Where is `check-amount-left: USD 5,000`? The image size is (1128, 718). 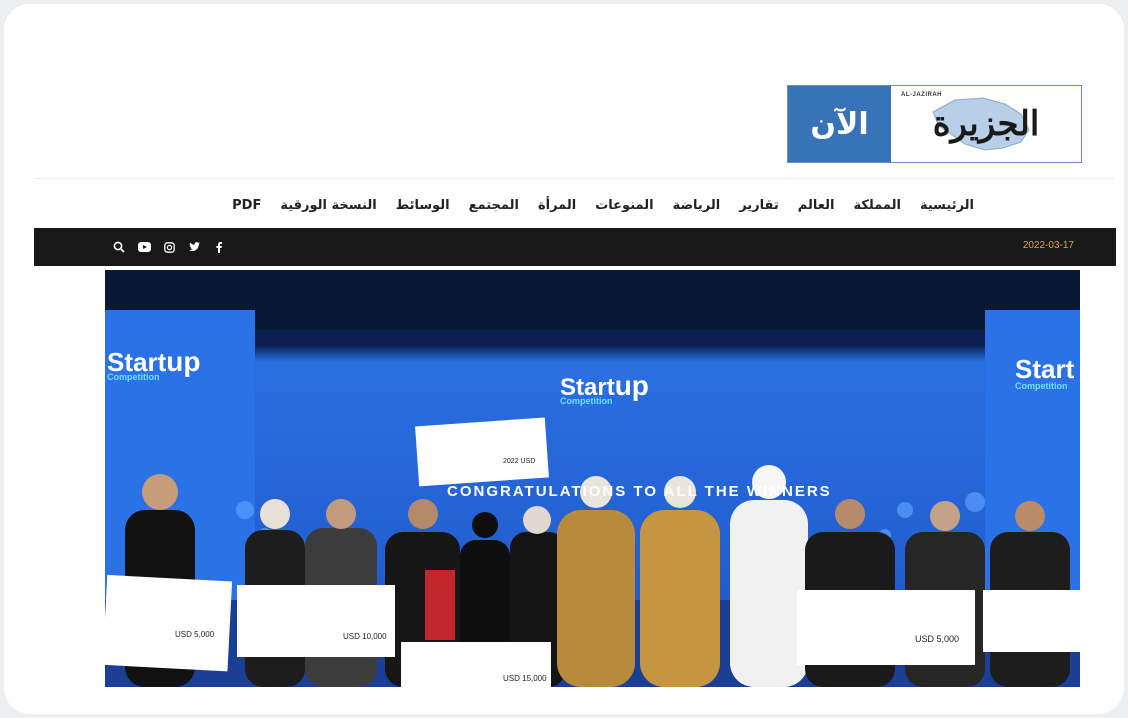
check-amount-left: USD 5,000 is located at coordinates (195, 634).